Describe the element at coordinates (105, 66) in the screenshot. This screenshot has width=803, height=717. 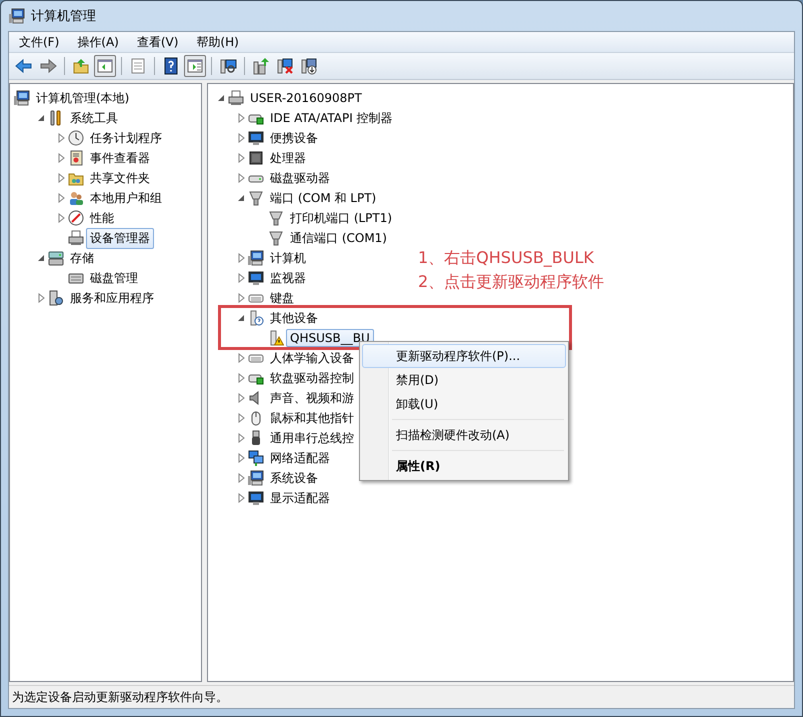
I see `console-tree-icon` at that location.